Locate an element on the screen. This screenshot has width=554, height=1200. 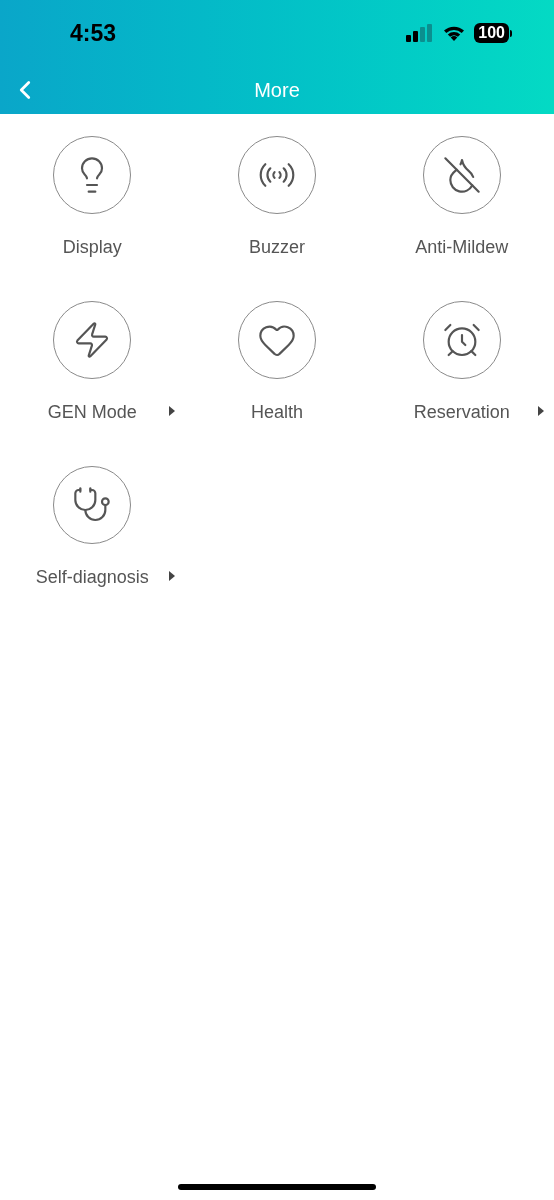
page-title: More is located at coordinates (277, 90).